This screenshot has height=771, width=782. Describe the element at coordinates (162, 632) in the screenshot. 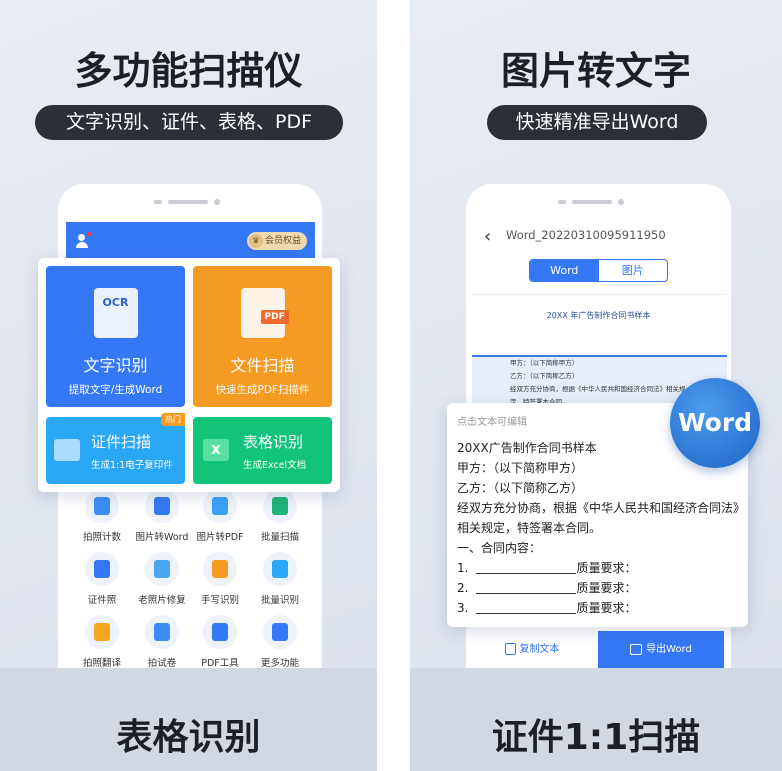

I see `exam-paper-icon` at that location.